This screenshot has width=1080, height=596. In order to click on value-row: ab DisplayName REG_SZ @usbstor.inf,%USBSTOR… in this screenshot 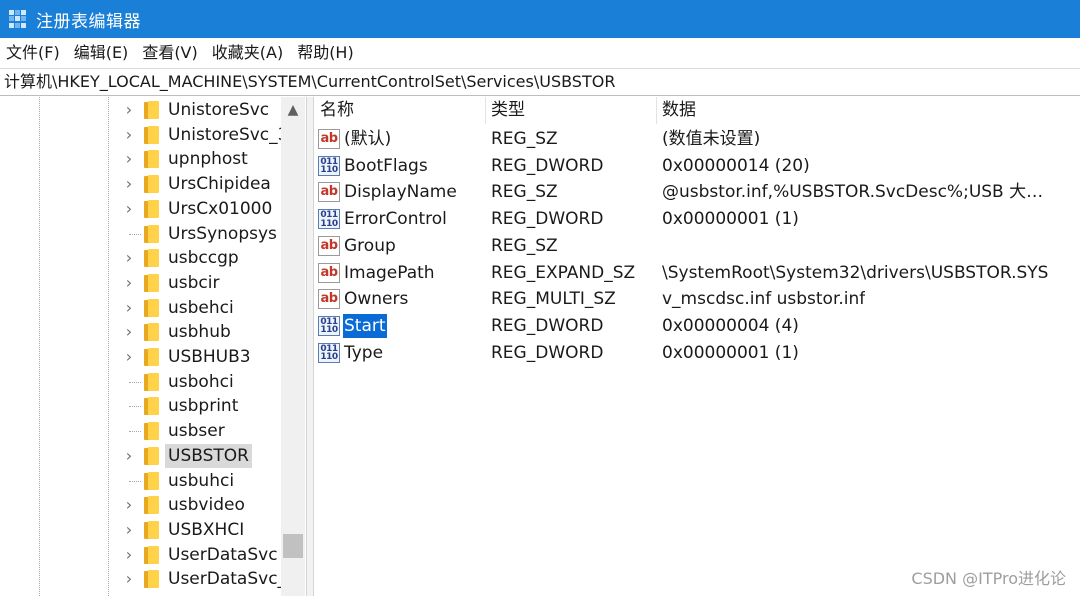, I will do `click(697, 192)`.